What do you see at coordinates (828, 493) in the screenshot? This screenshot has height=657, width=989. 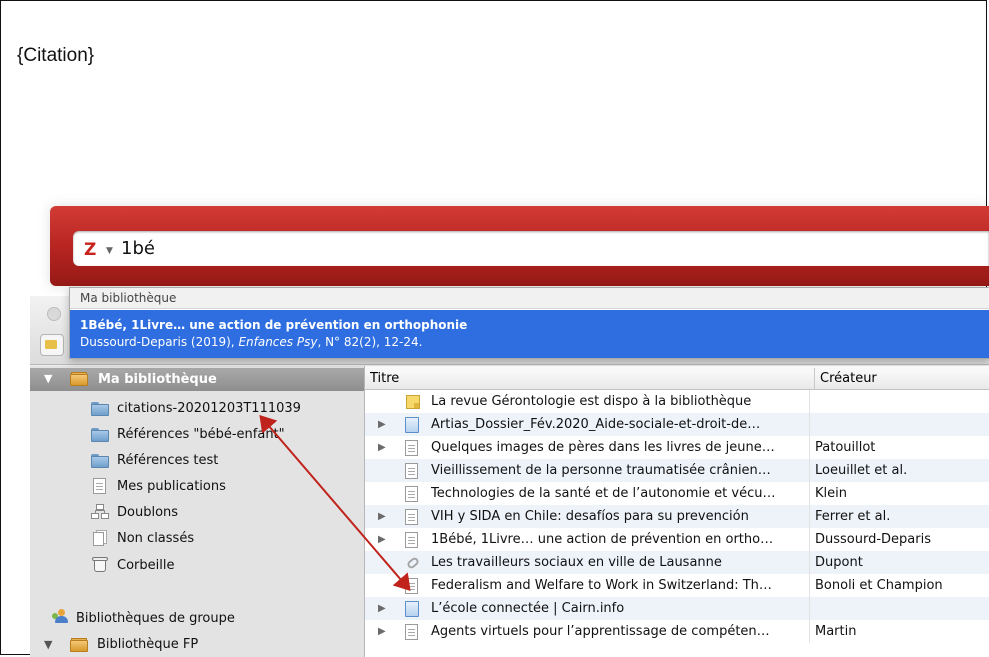 I see `row-creator: Klein` at bounding box center [828, 493].